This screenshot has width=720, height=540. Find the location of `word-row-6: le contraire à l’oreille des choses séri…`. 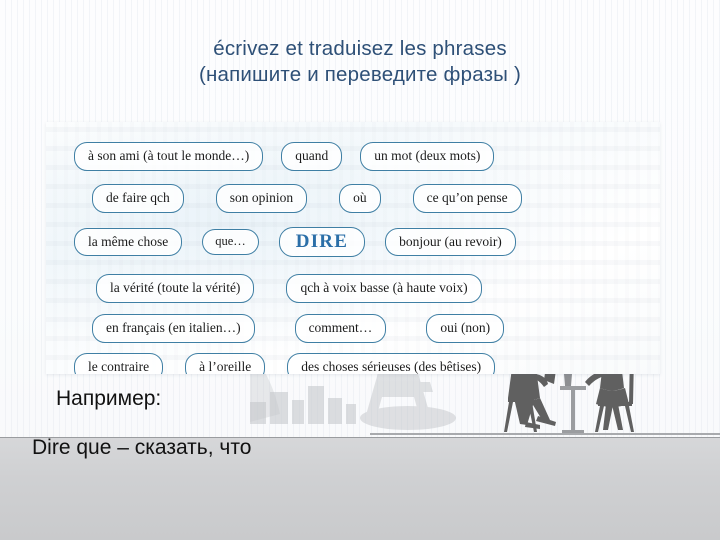

word-row-6: le contraire à l’oreille des choses séri… is located at coordinates (285, 363).